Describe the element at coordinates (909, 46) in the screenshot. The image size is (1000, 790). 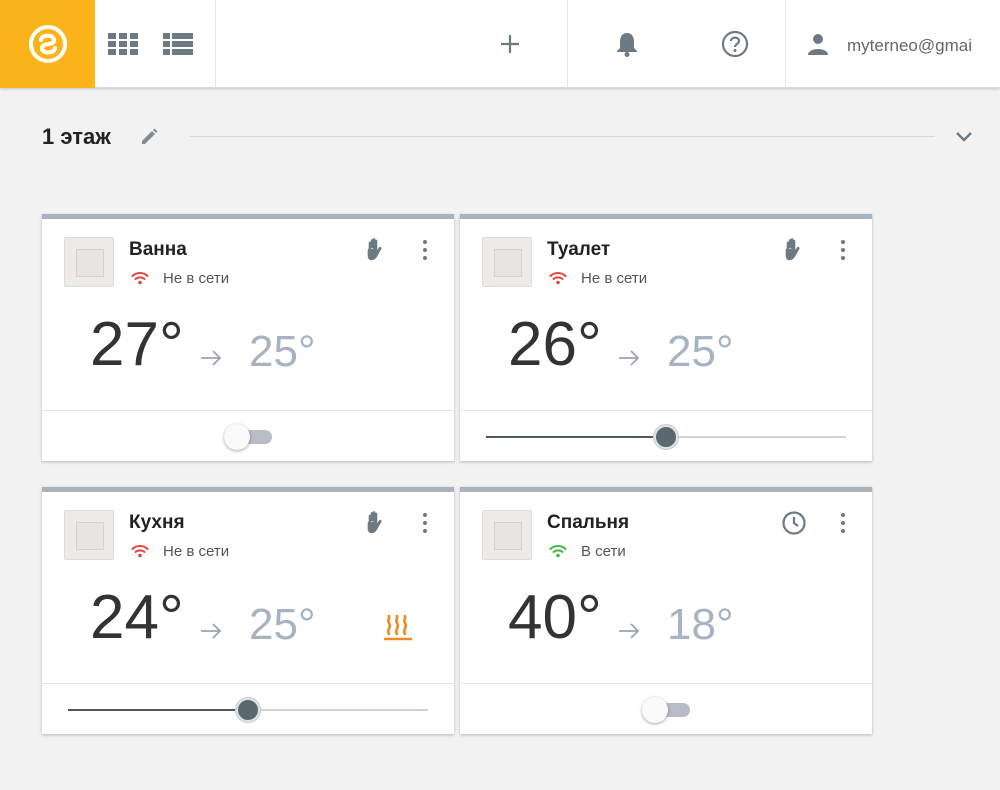
I see `user-email: myterneo@gmai` at that location.